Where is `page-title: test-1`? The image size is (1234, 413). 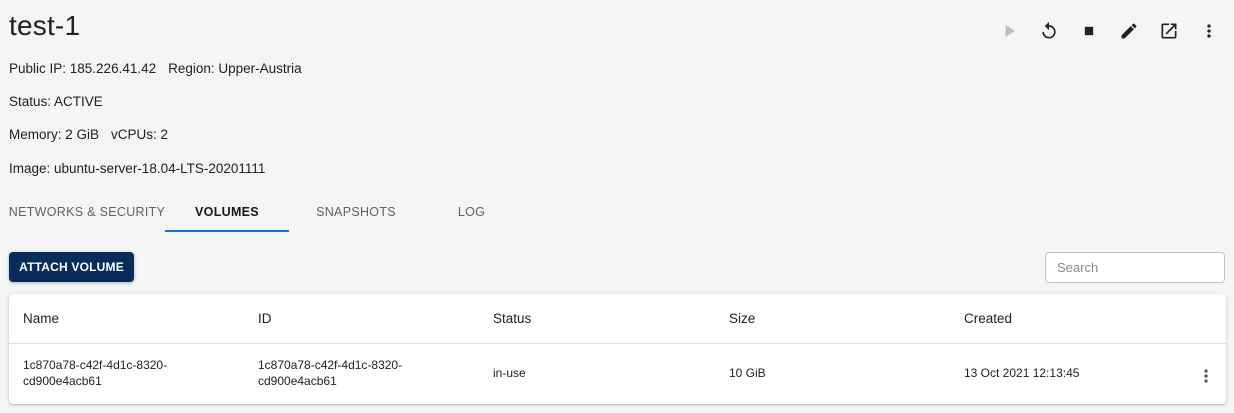 page-title: test-1 is located at coordinates (45, 25).